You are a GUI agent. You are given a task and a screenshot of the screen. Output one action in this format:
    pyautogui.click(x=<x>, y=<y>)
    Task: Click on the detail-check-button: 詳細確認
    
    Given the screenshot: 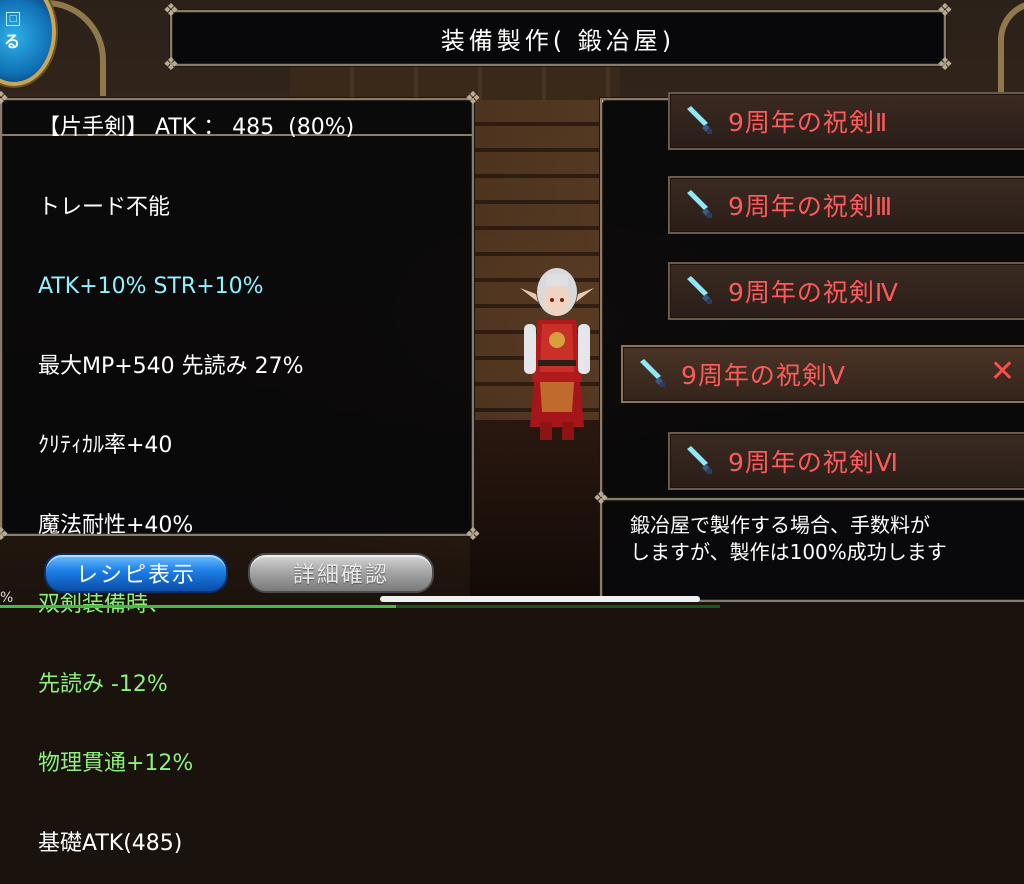 What is the action you would take?
    pyautogui.click(x=341, y=573)
    